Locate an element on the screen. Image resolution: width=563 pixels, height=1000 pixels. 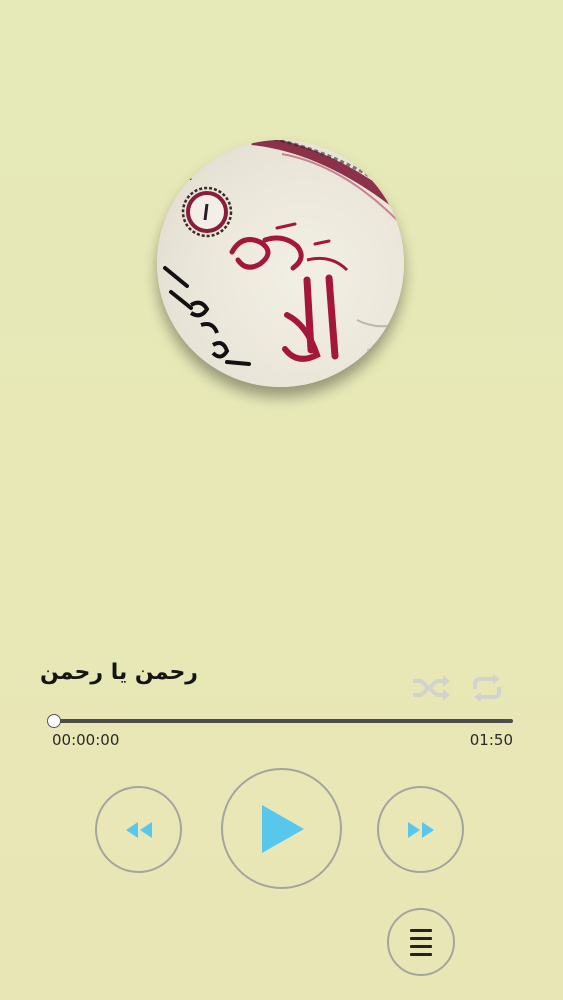
playlist-menu-icon is located at coordinates (421, 942).